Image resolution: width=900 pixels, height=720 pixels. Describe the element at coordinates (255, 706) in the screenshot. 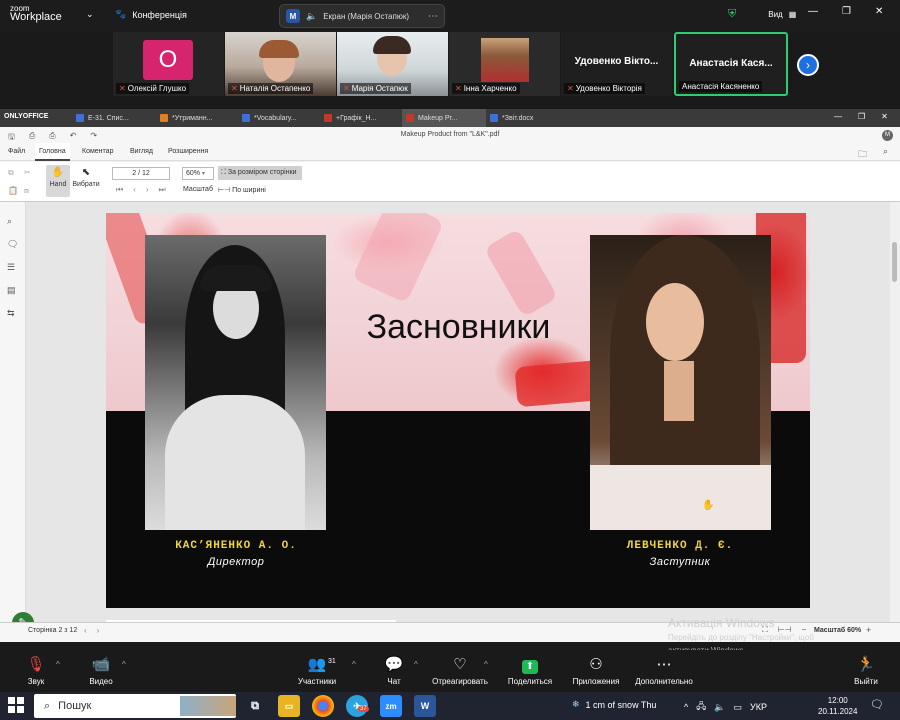

I see `task-view-icon: ⧉` at that location.